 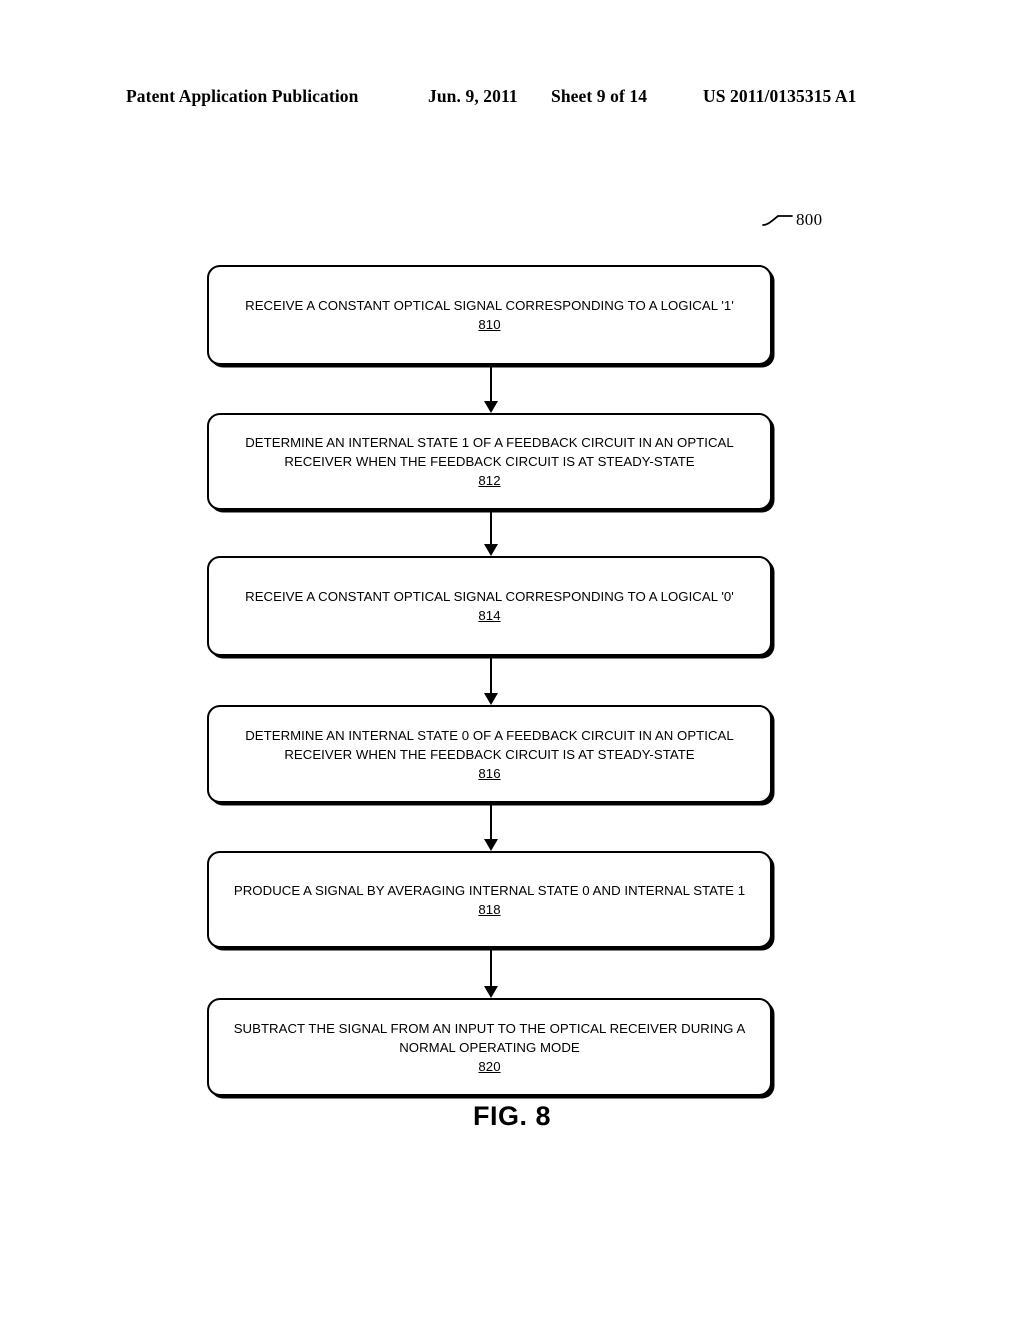 I want to click on flow-step-816-ref: 816, so click(x=489, y=773).